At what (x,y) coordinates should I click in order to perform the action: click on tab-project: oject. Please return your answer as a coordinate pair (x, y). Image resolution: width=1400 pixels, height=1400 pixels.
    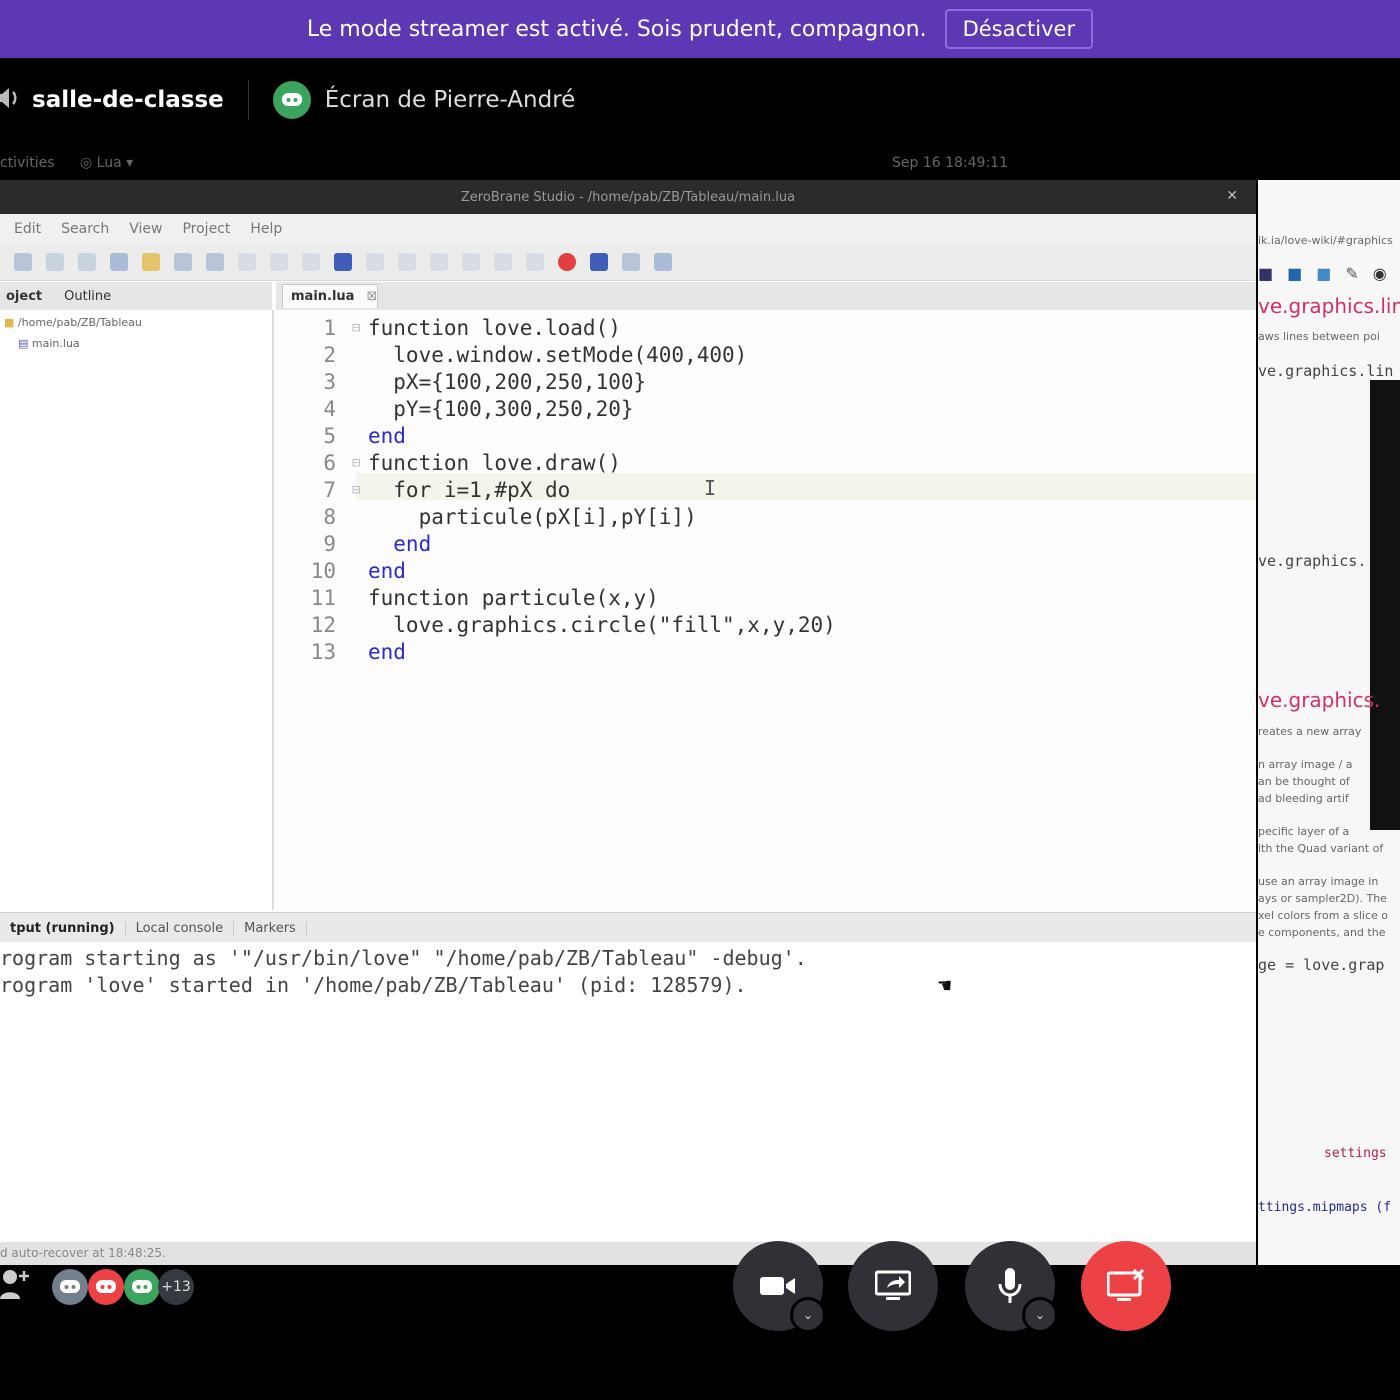
    Looking at the image, I should click on (24, 296).